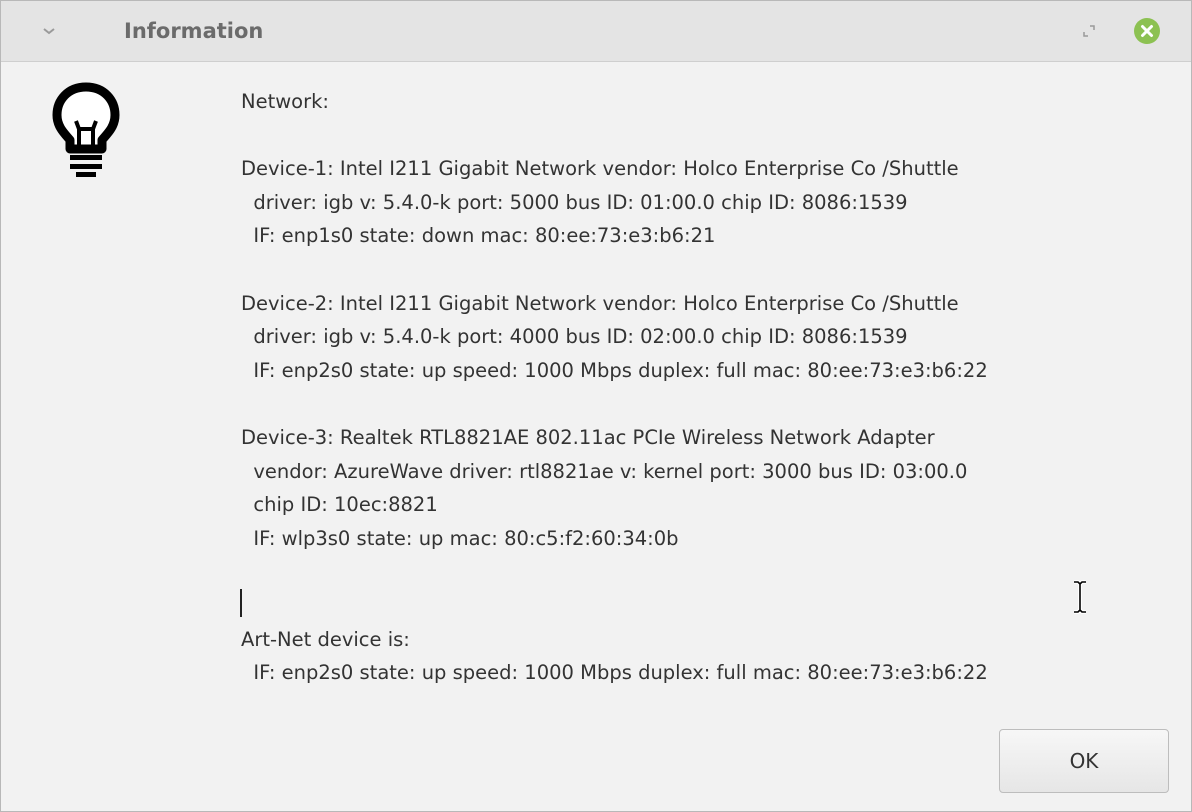  What do you see at coordinates (194, 31) in the screenshot?
I see `window-title: Information` at bounding box center [194, 31].